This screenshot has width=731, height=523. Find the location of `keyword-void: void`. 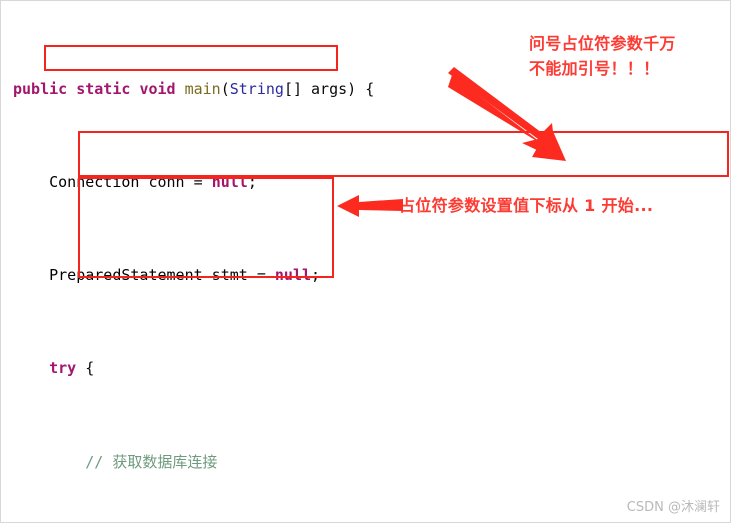

keyword-void: void is located at coordinates (157, 88).